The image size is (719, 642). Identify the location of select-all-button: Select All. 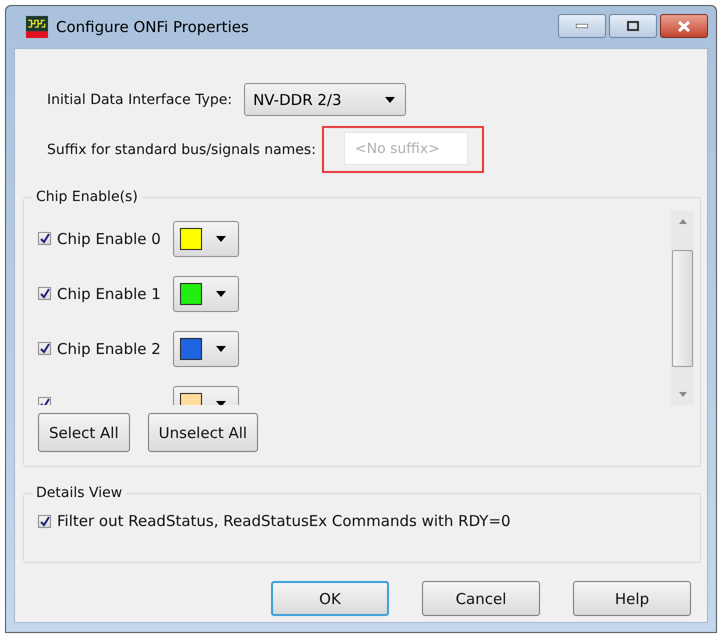
(84, 432).